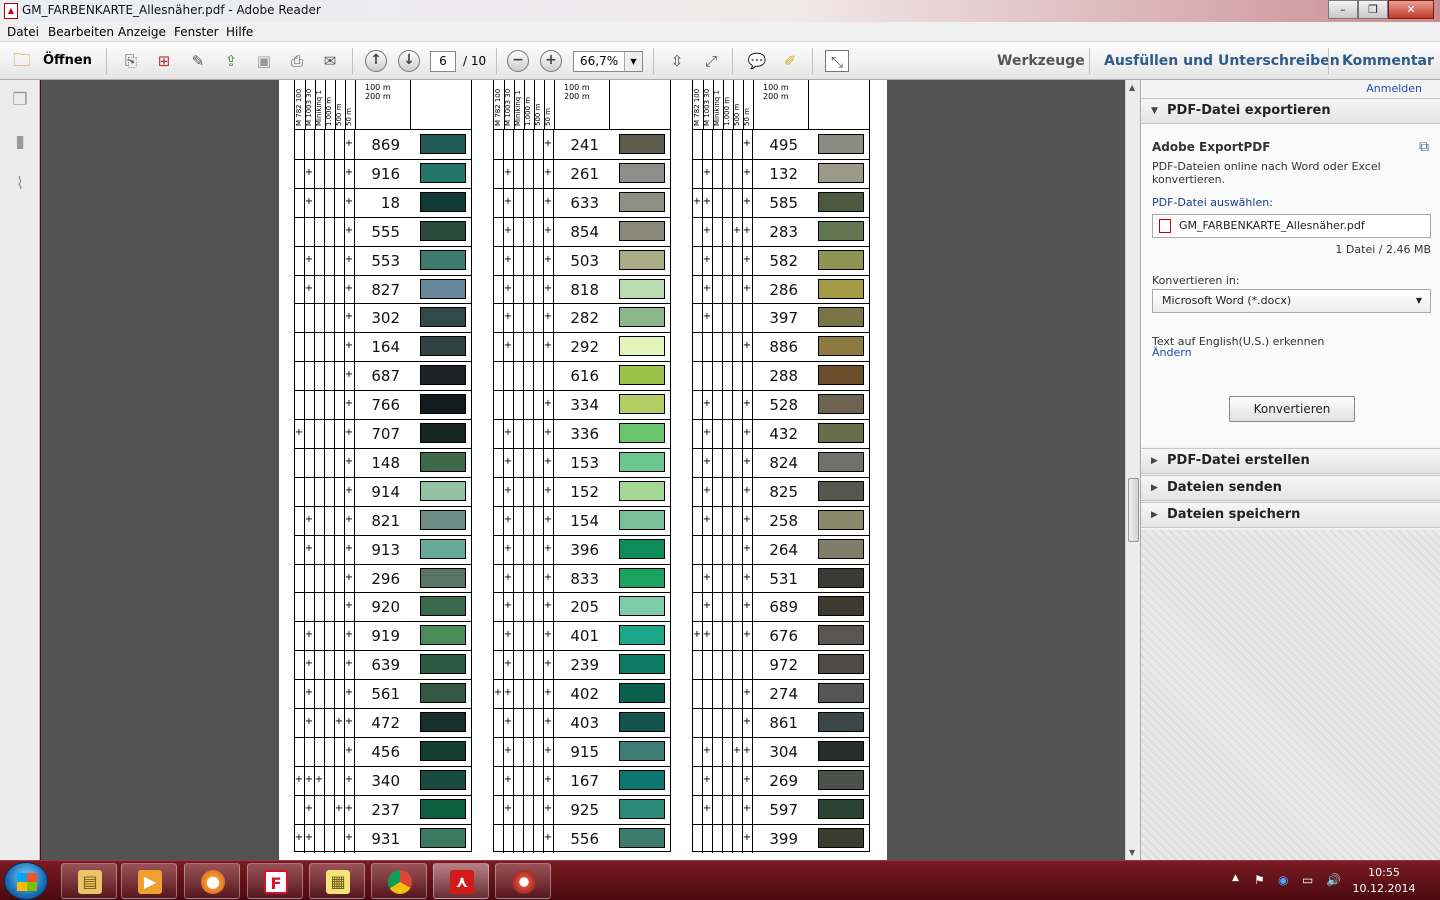 The image size is (1440, 900). I want to click on upload-cloud-icon: ⇪, so click(231, 61).